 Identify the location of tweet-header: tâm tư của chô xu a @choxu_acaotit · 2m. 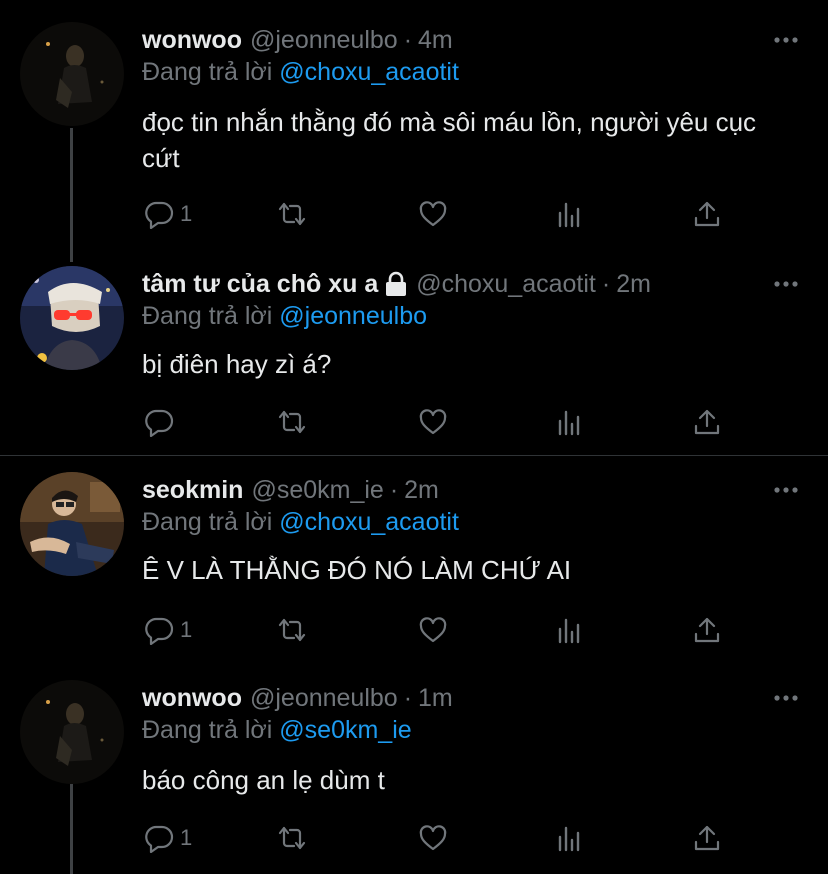
(396, 284).